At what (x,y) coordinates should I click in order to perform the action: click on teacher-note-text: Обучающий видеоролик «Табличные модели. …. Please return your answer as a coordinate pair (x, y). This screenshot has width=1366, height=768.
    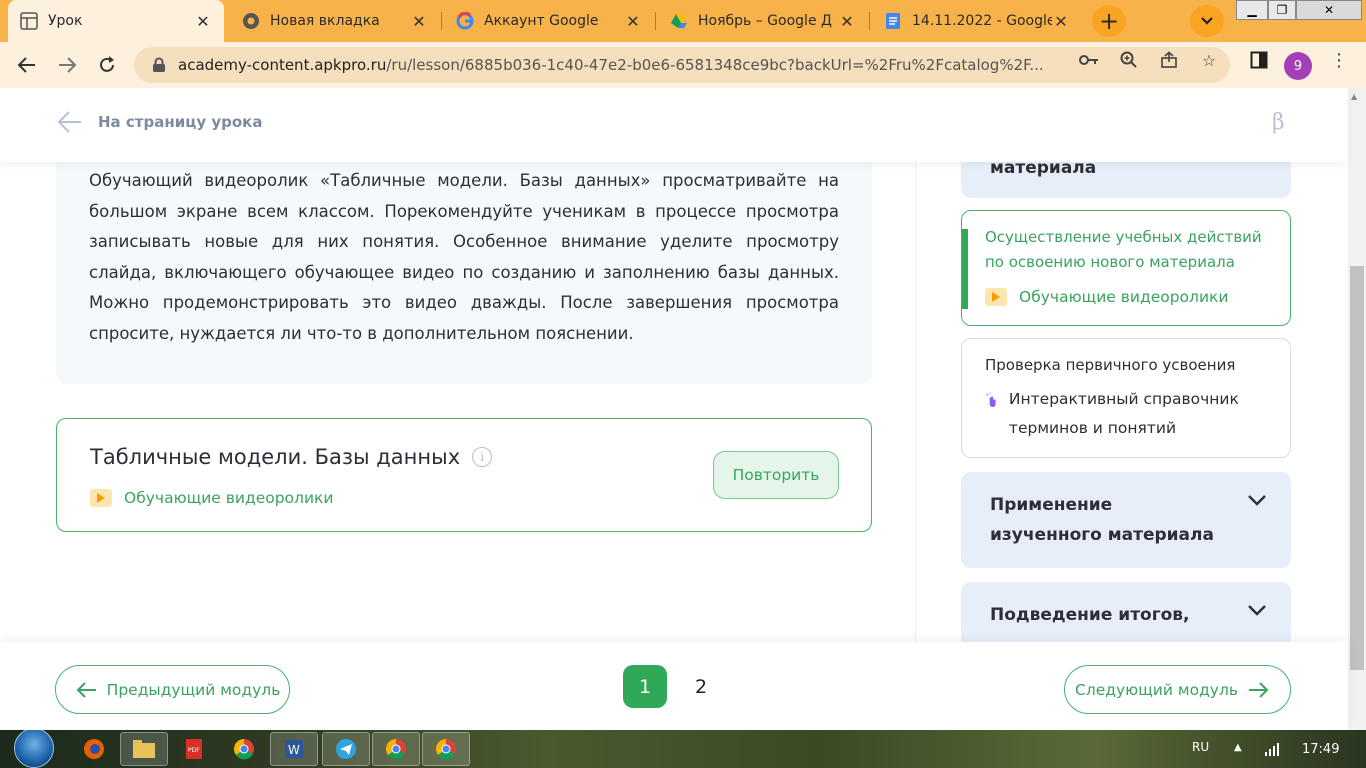
    Looking at the image, I should click on (464, 257).